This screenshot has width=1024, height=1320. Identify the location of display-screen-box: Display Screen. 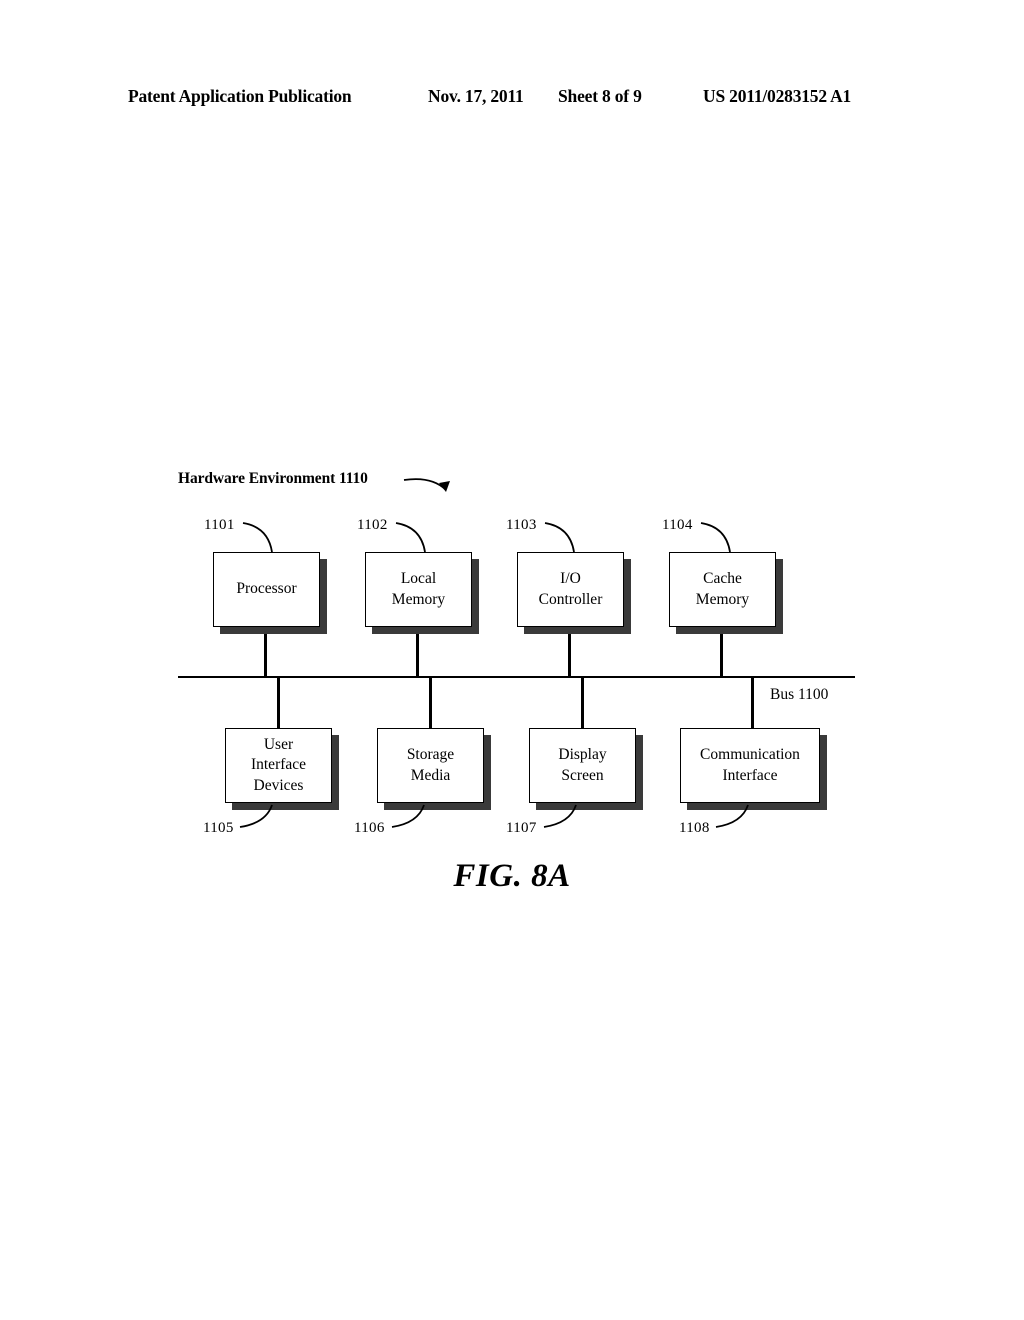
(582, 765).